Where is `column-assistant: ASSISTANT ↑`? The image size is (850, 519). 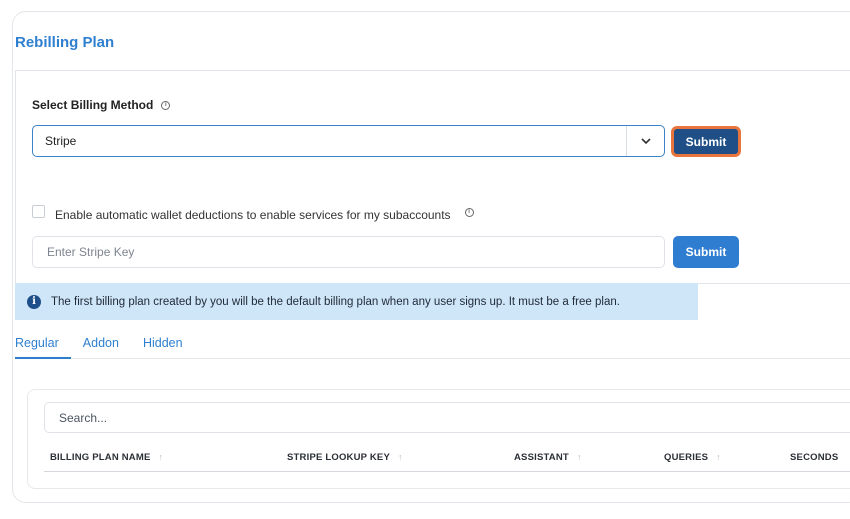
column-assistant: ASSISTANT ↑ is located at coordinates (548, 457).